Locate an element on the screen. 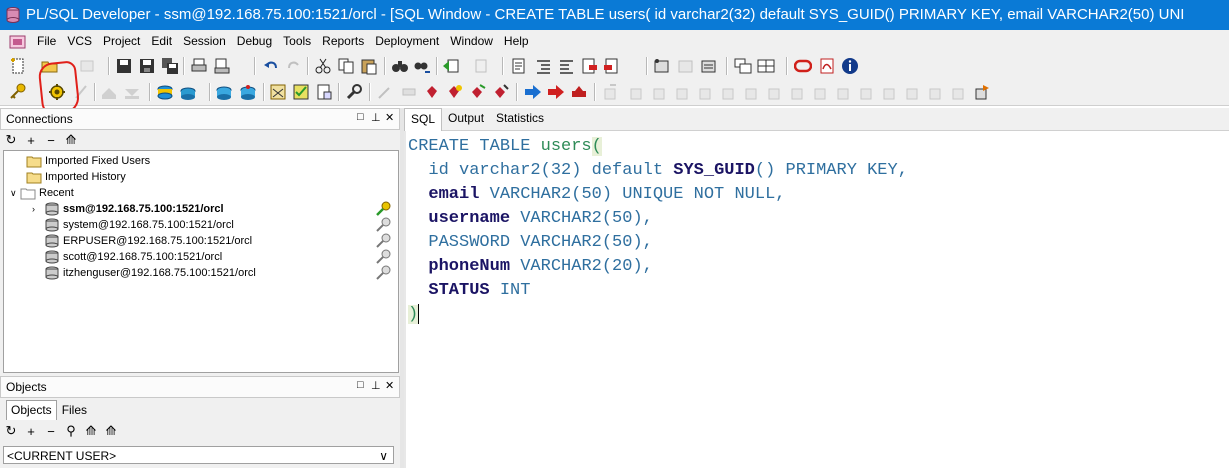 The width and height of the screenshot is (1229, 468). debug-step-13-icon is located at coordinates (890, 92).